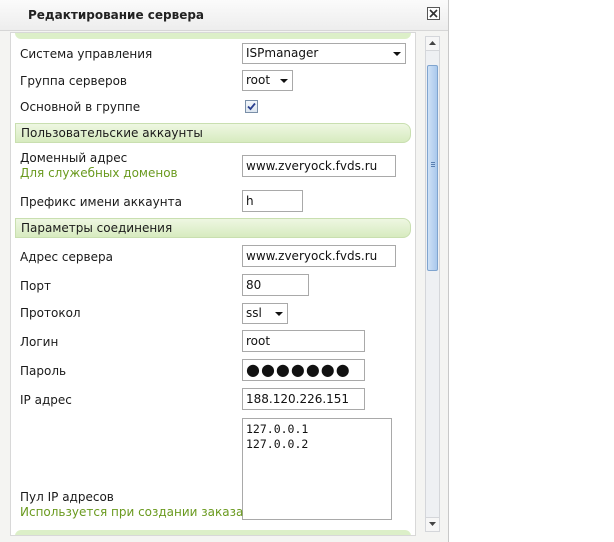 Image resolution: width=614 pixels, height=542 pixels. Describe the element at coordinates (433, 13) in the screenshot. I see `close-icon` at that location.